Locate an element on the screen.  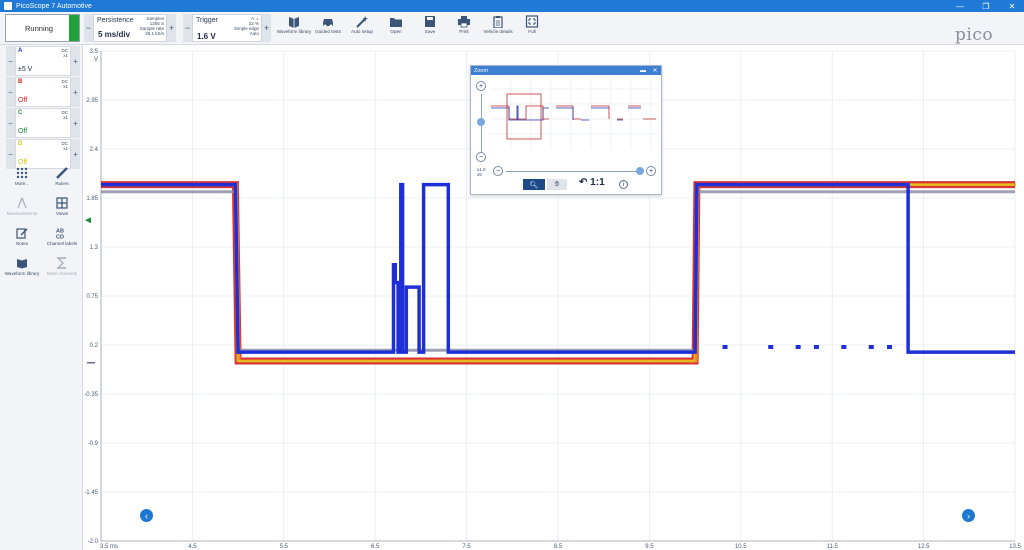
y-tick-label: -0.9 is located at coordinates (93, 444).